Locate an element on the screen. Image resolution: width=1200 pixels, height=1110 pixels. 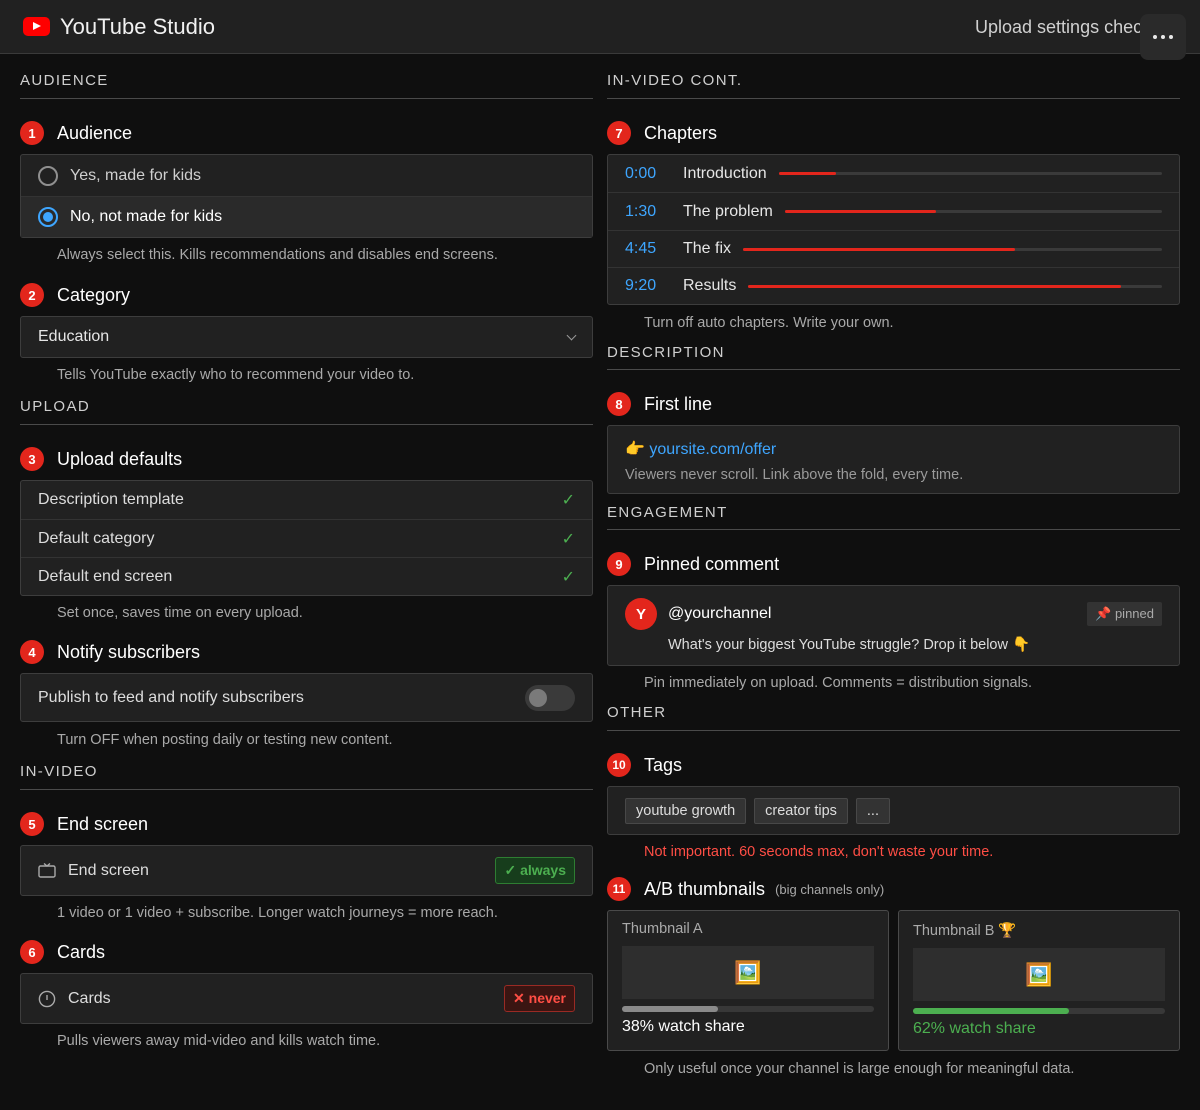
pinned-badge: 📌 pinned is located at coordinates (1124, 614).